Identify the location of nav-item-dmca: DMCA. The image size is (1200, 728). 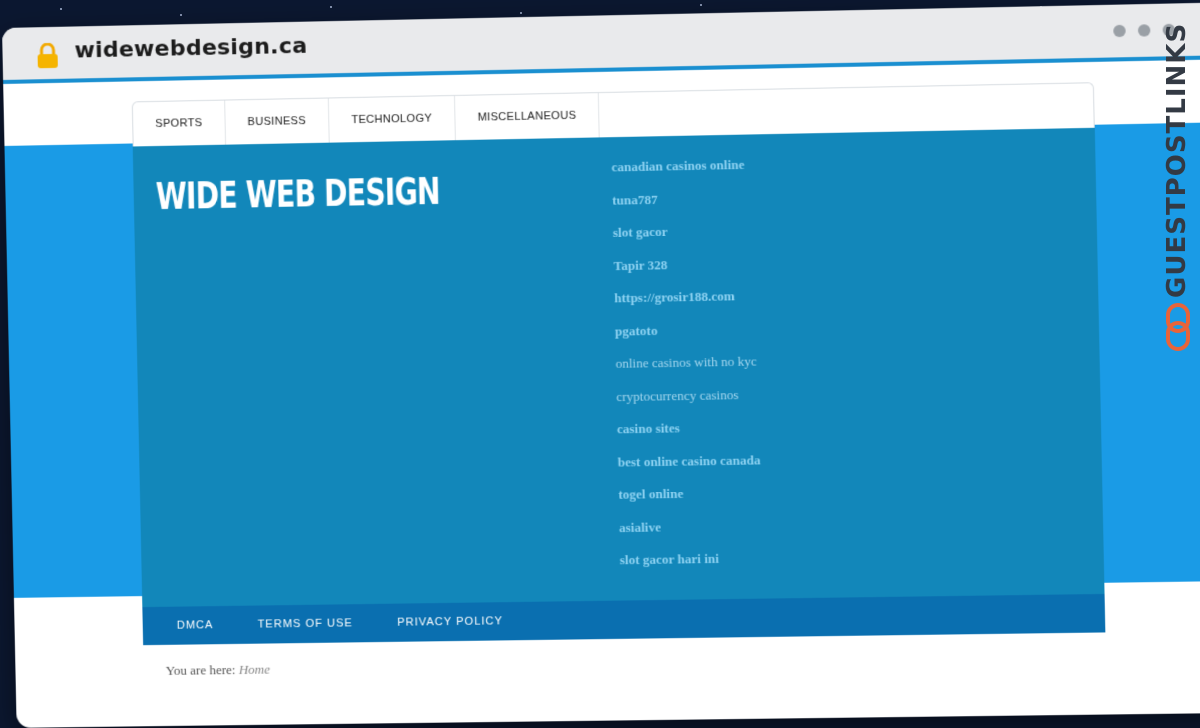
(195, 625).